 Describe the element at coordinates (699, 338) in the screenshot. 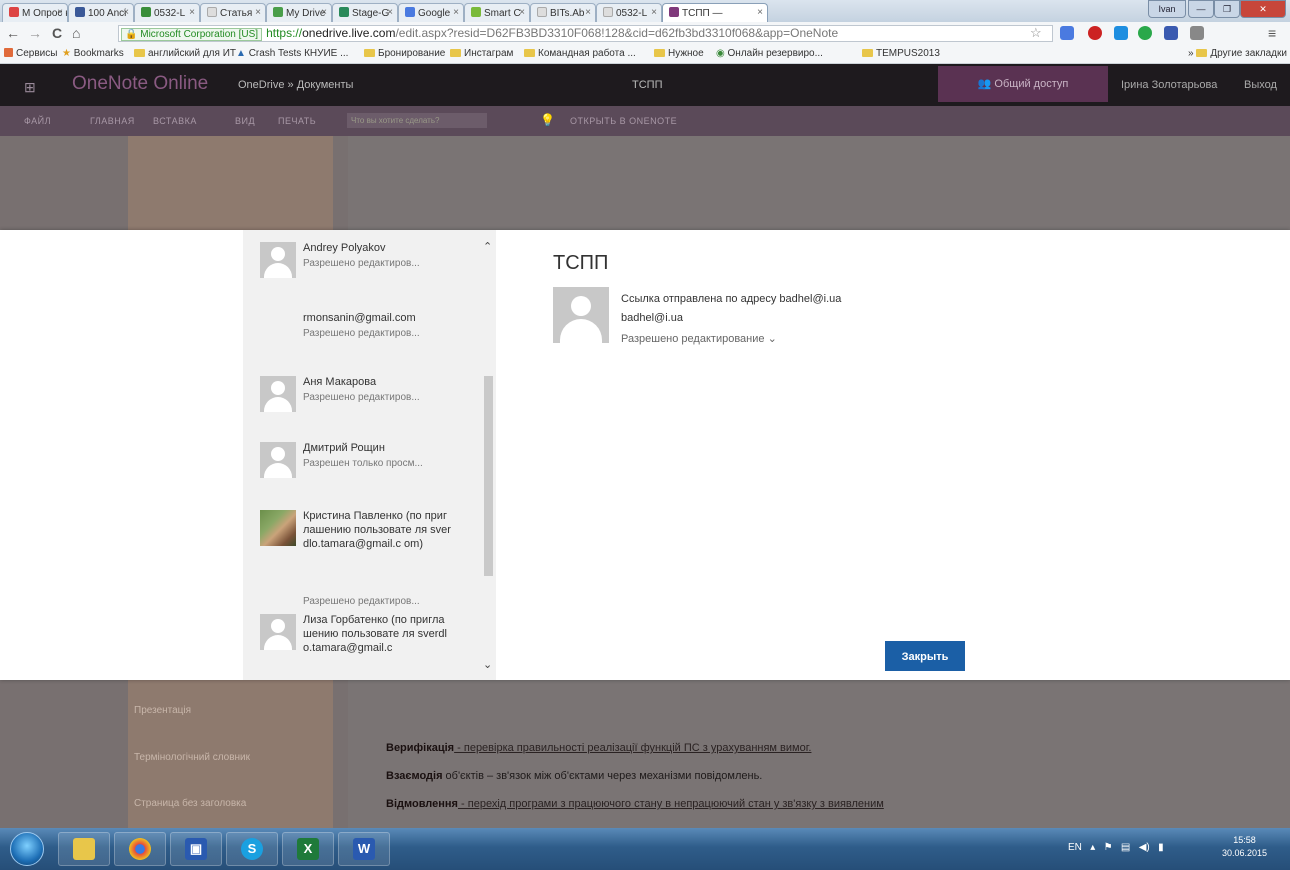

I see `permission-dropdown: Разрешено редактирование ⌄` at that location.